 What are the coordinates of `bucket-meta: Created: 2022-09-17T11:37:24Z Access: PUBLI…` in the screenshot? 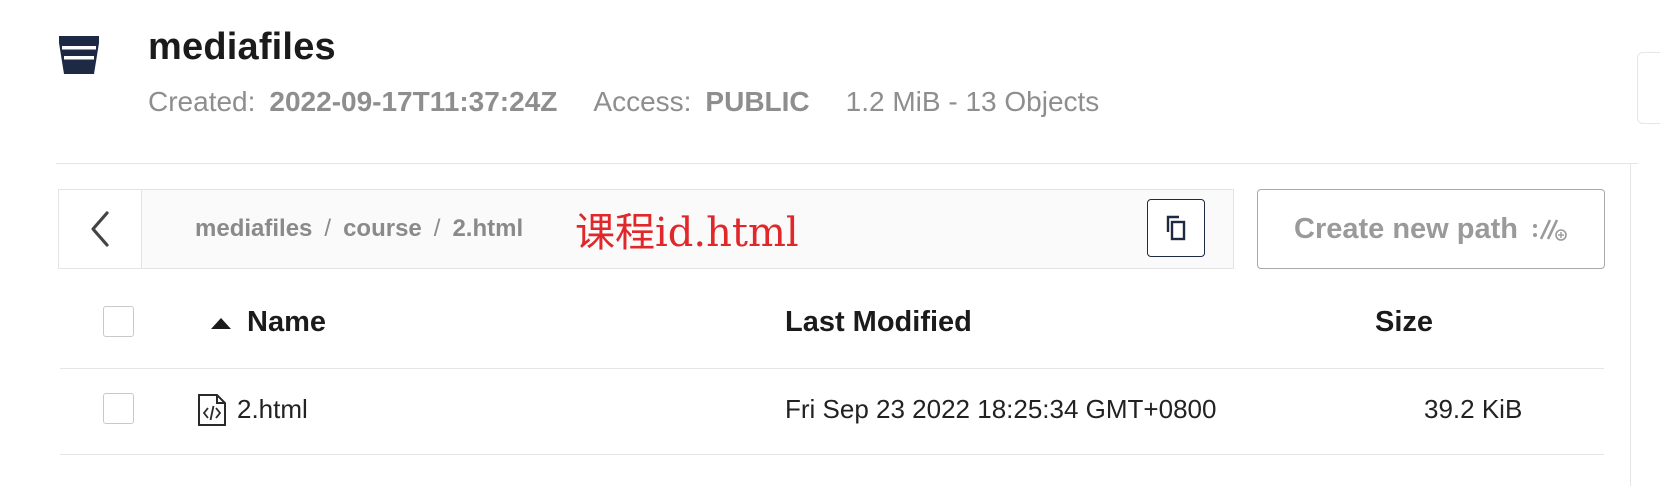 It's located at (623, 102).